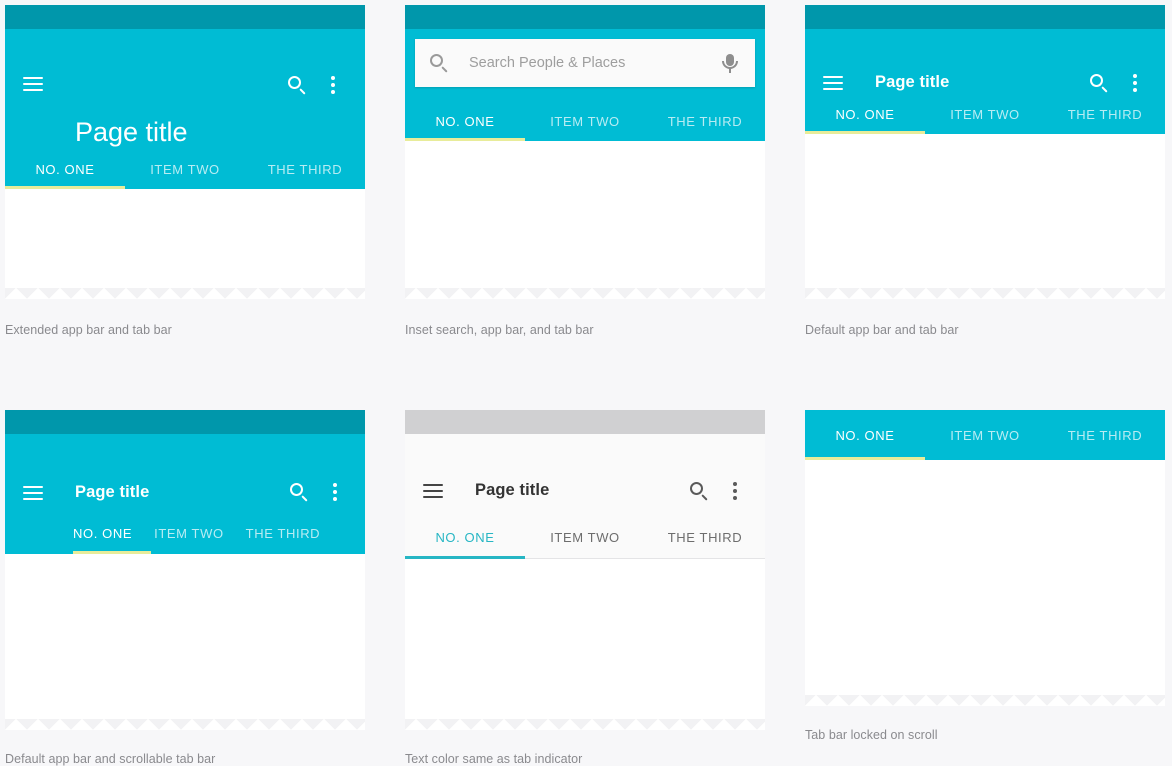 The height and width of the screenshot is (766, 1172). Describe the element at coordinates (494, 759) in the screenshot. I see `panel-caption: Text color same as tab indicator` at that location.